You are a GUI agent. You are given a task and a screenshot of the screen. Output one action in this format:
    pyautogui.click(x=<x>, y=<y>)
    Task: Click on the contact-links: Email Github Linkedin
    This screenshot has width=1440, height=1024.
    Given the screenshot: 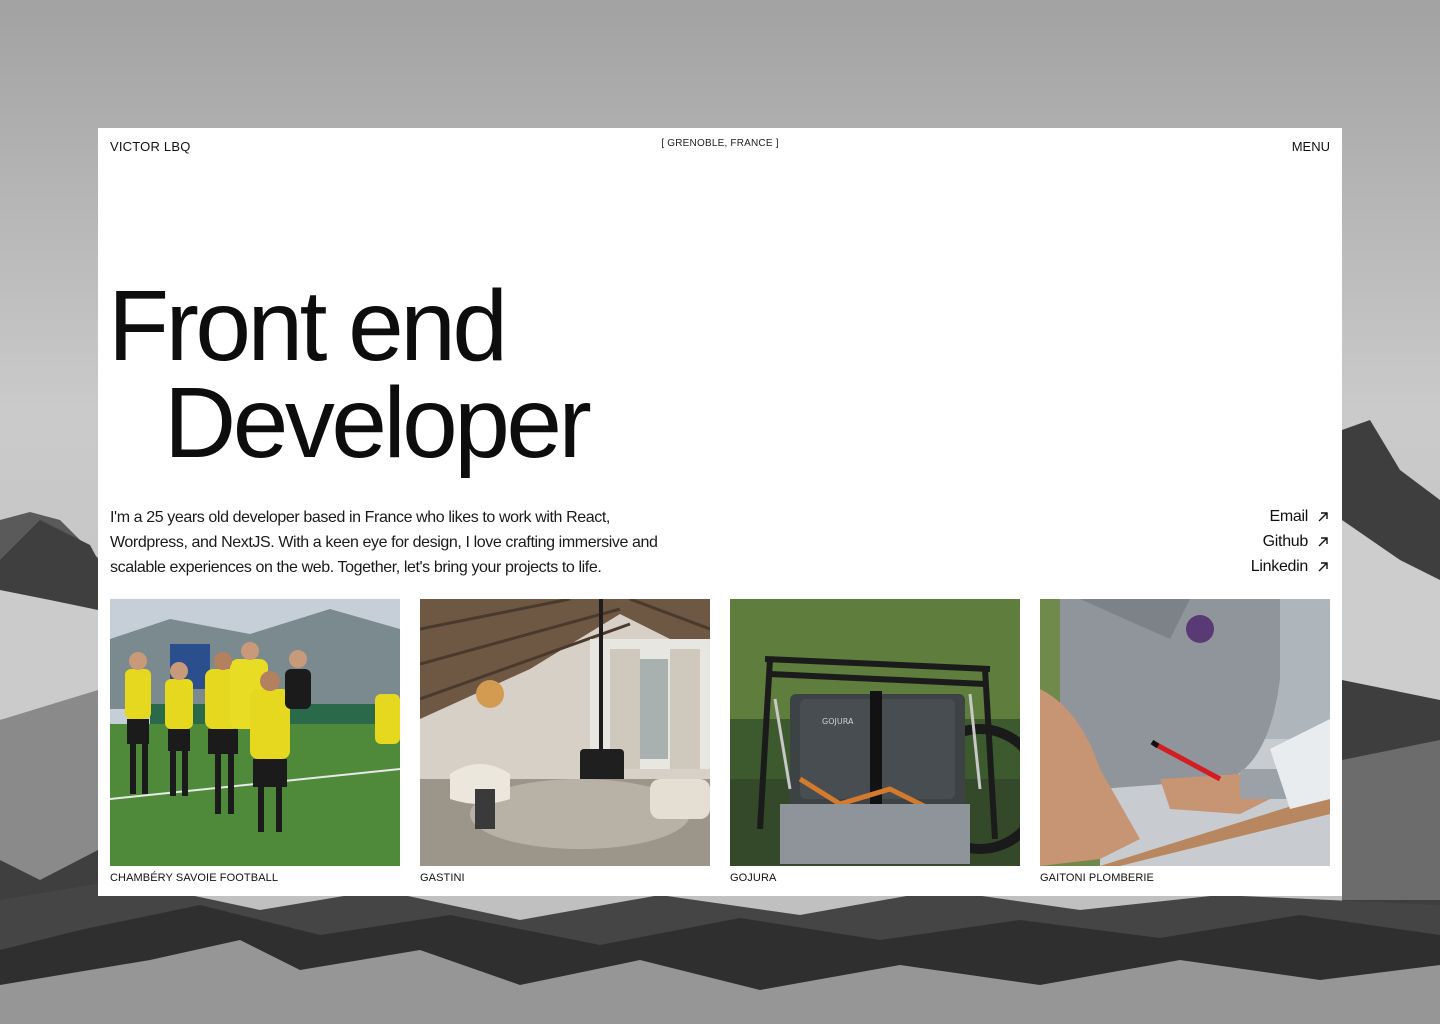 What is the action you would take?
    pyautogui.click(x=1290, y=541)
    